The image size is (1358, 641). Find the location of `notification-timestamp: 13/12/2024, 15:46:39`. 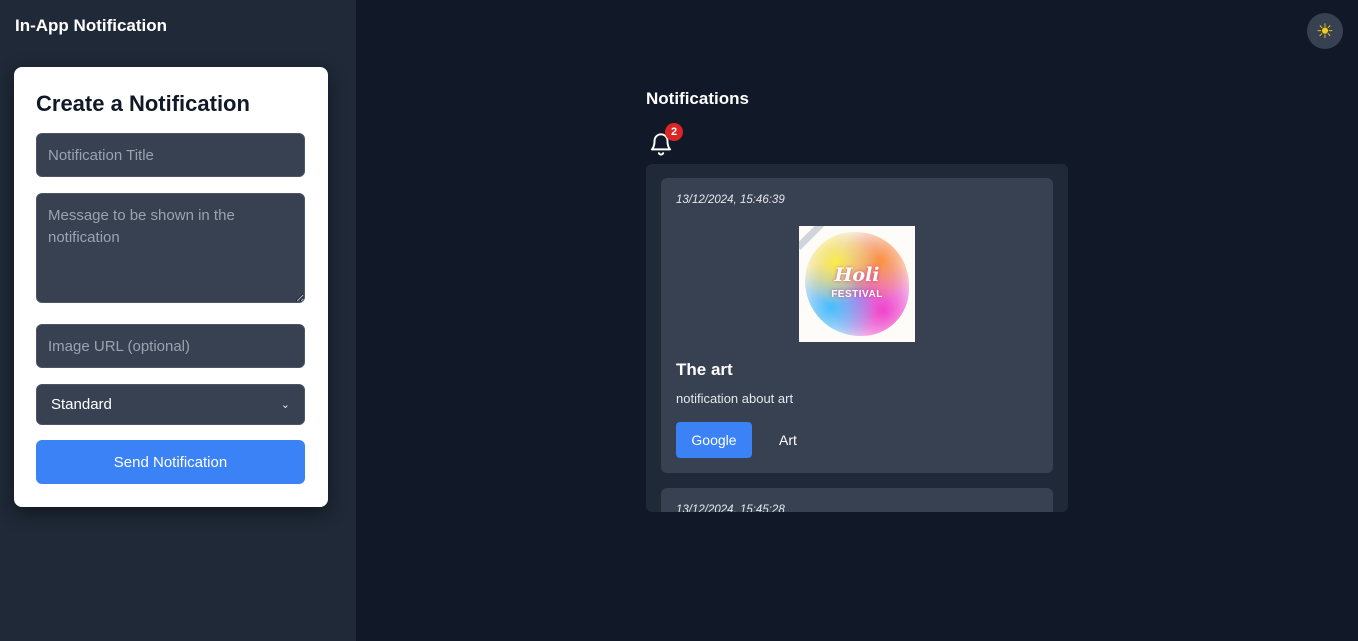

notification-timestamp: 13/12/2024, 15:46:39 is located at coordinates (730, 200).